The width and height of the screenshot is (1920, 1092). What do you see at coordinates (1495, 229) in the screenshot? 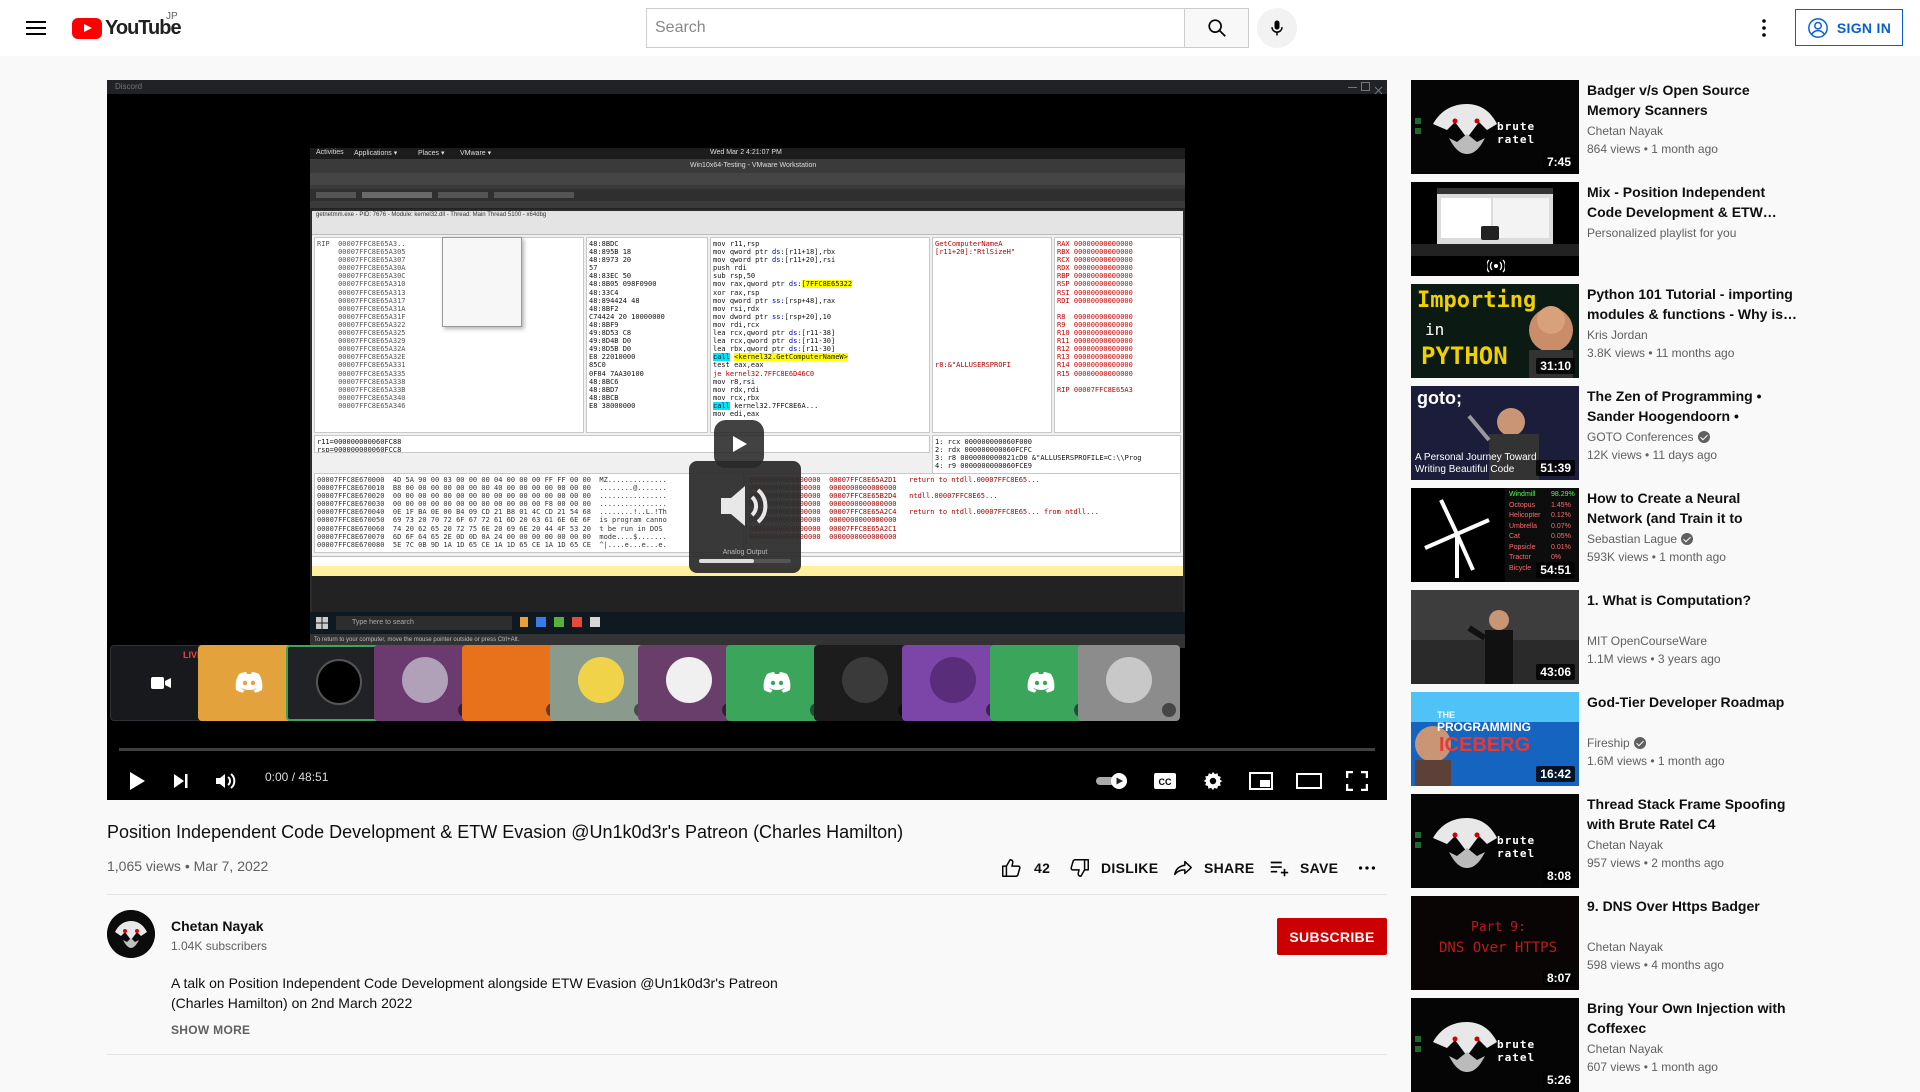
I see `video-thumbnail` at bounding box center [1495, 229].